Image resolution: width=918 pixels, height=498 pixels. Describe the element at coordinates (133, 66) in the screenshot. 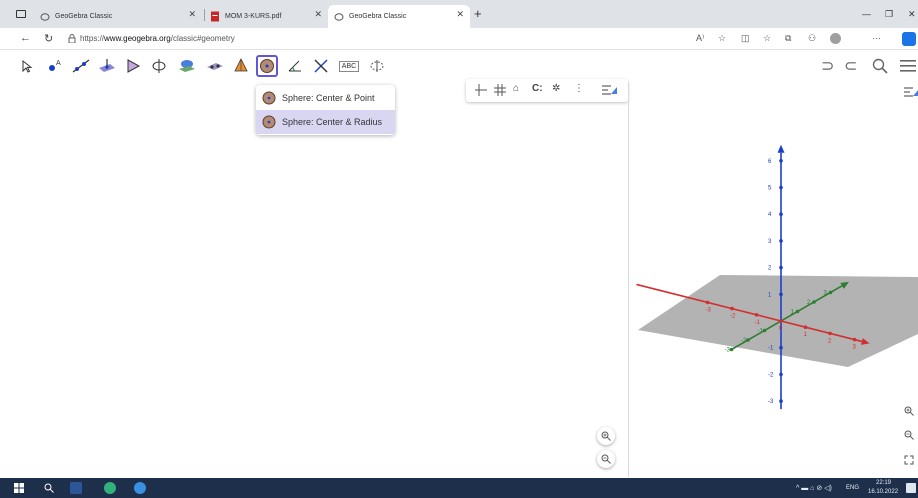

I see `polygon-tool-icon` at that location.